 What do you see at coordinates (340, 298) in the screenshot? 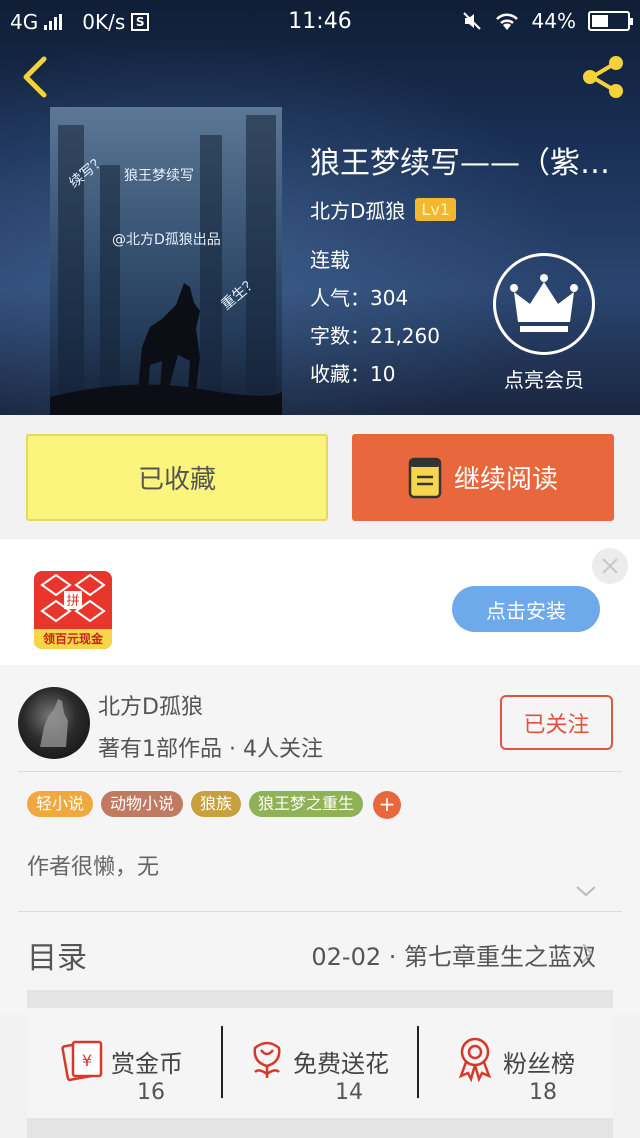
I see `popularity-label: 人气：` at bounding box center [340, 298].